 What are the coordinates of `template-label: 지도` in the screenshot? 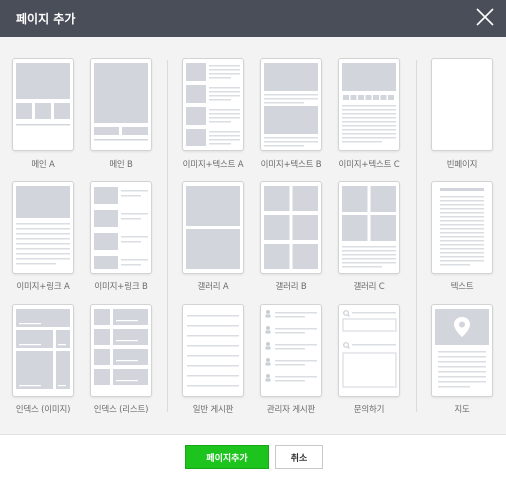 It's located at (462, 410).